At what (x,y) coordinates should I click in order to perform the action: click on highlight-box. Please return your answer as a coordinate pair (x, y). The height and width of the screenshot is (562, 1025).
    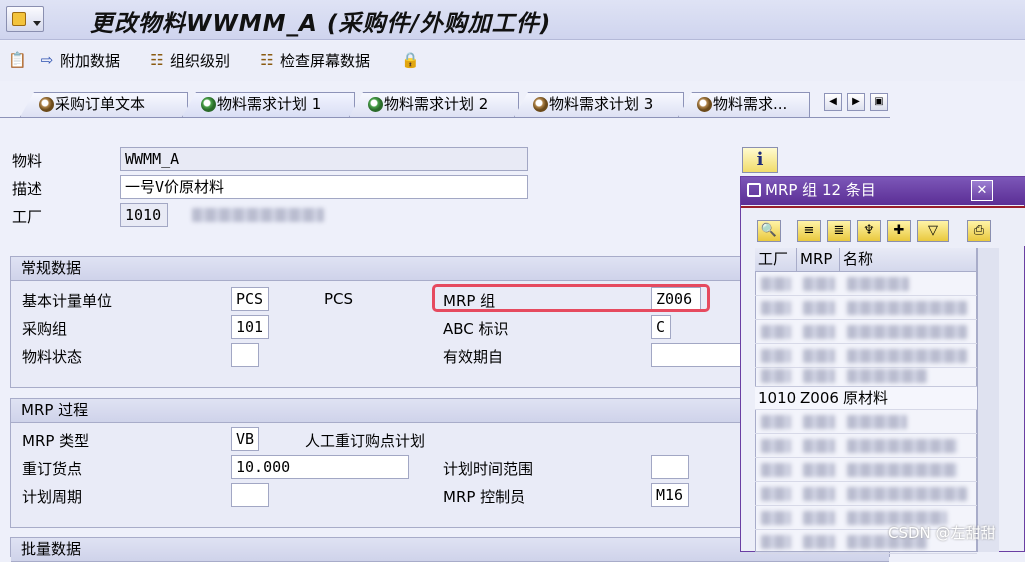
    Looking at the image, I should click on (571, 298).